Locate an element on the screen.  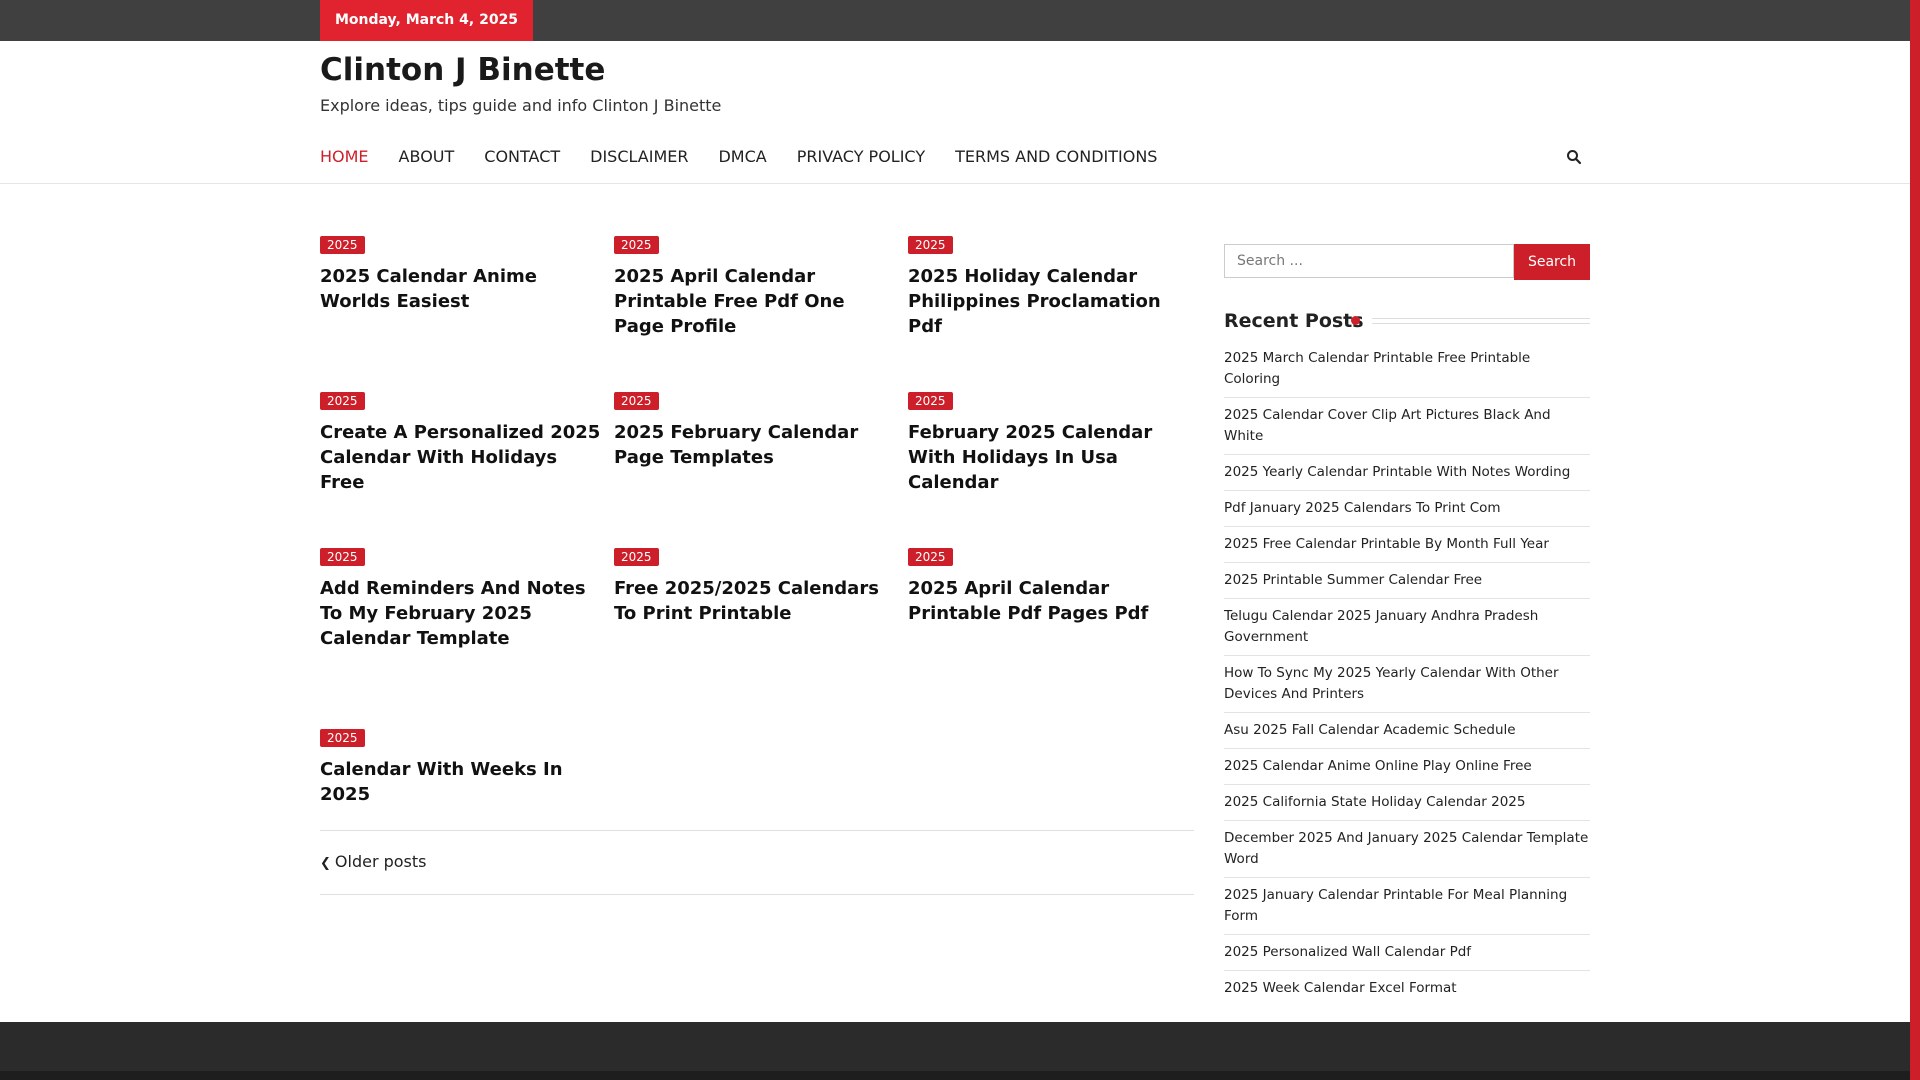
nav-divider is located at coordinates (955, 183).